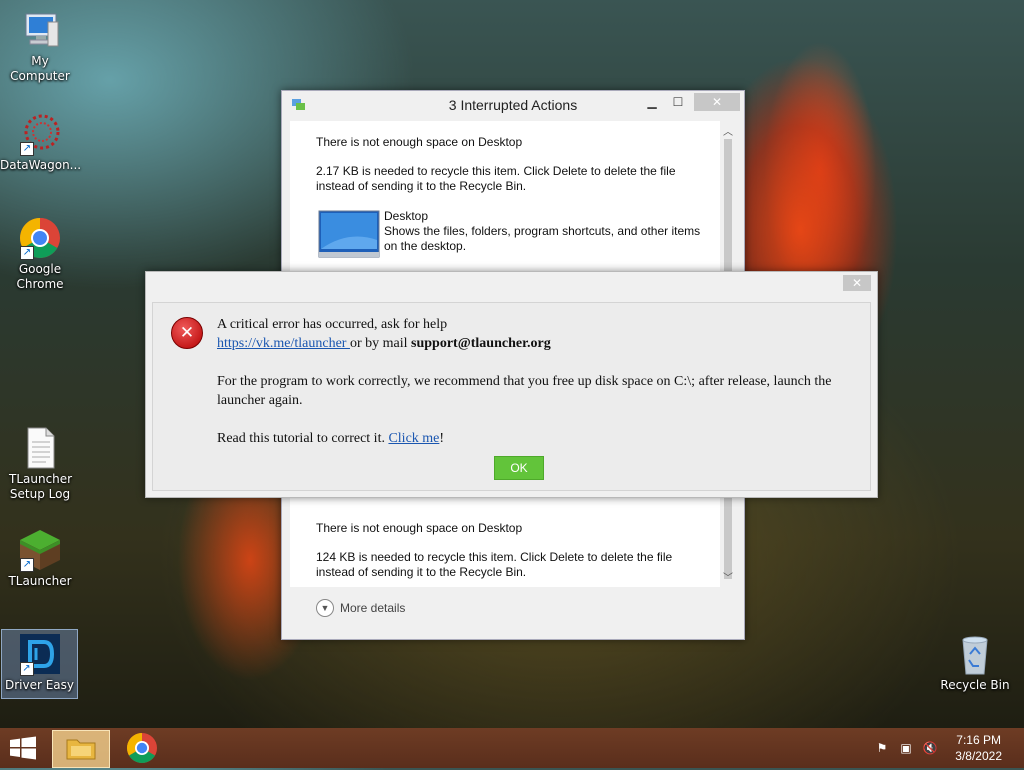 The image size is (1024, 770). Describe the element at coordinates (975, 654) in the screenshot. I see `recycle-bin-icon` at that location.